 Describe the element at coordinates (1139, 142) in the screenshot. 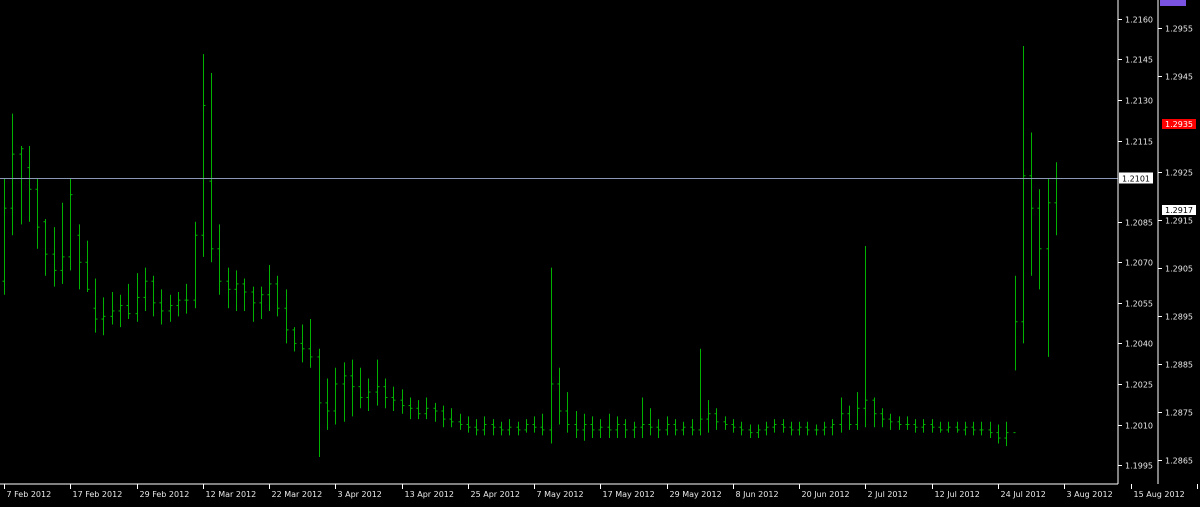

I see `y-tick-label: 1.2115` at that location.